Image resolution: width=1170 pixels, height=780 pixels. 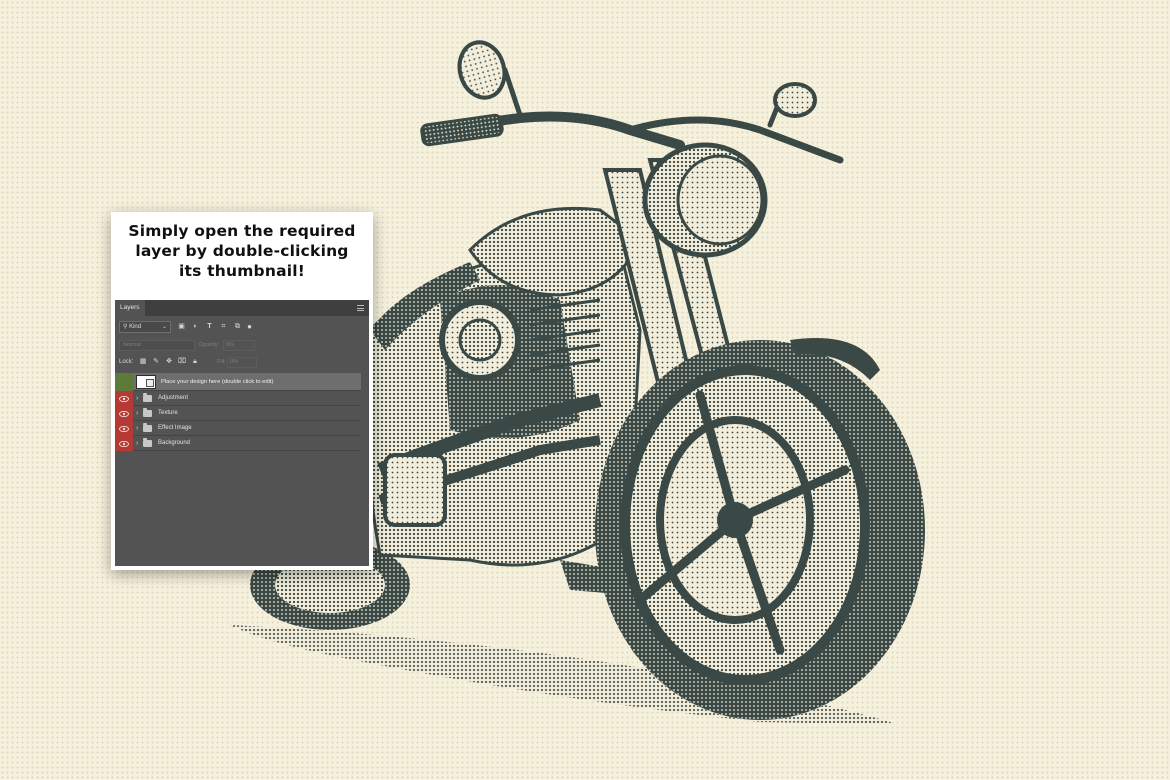 I want to click on tab-layers: Layers, so click(x=130, y=308).